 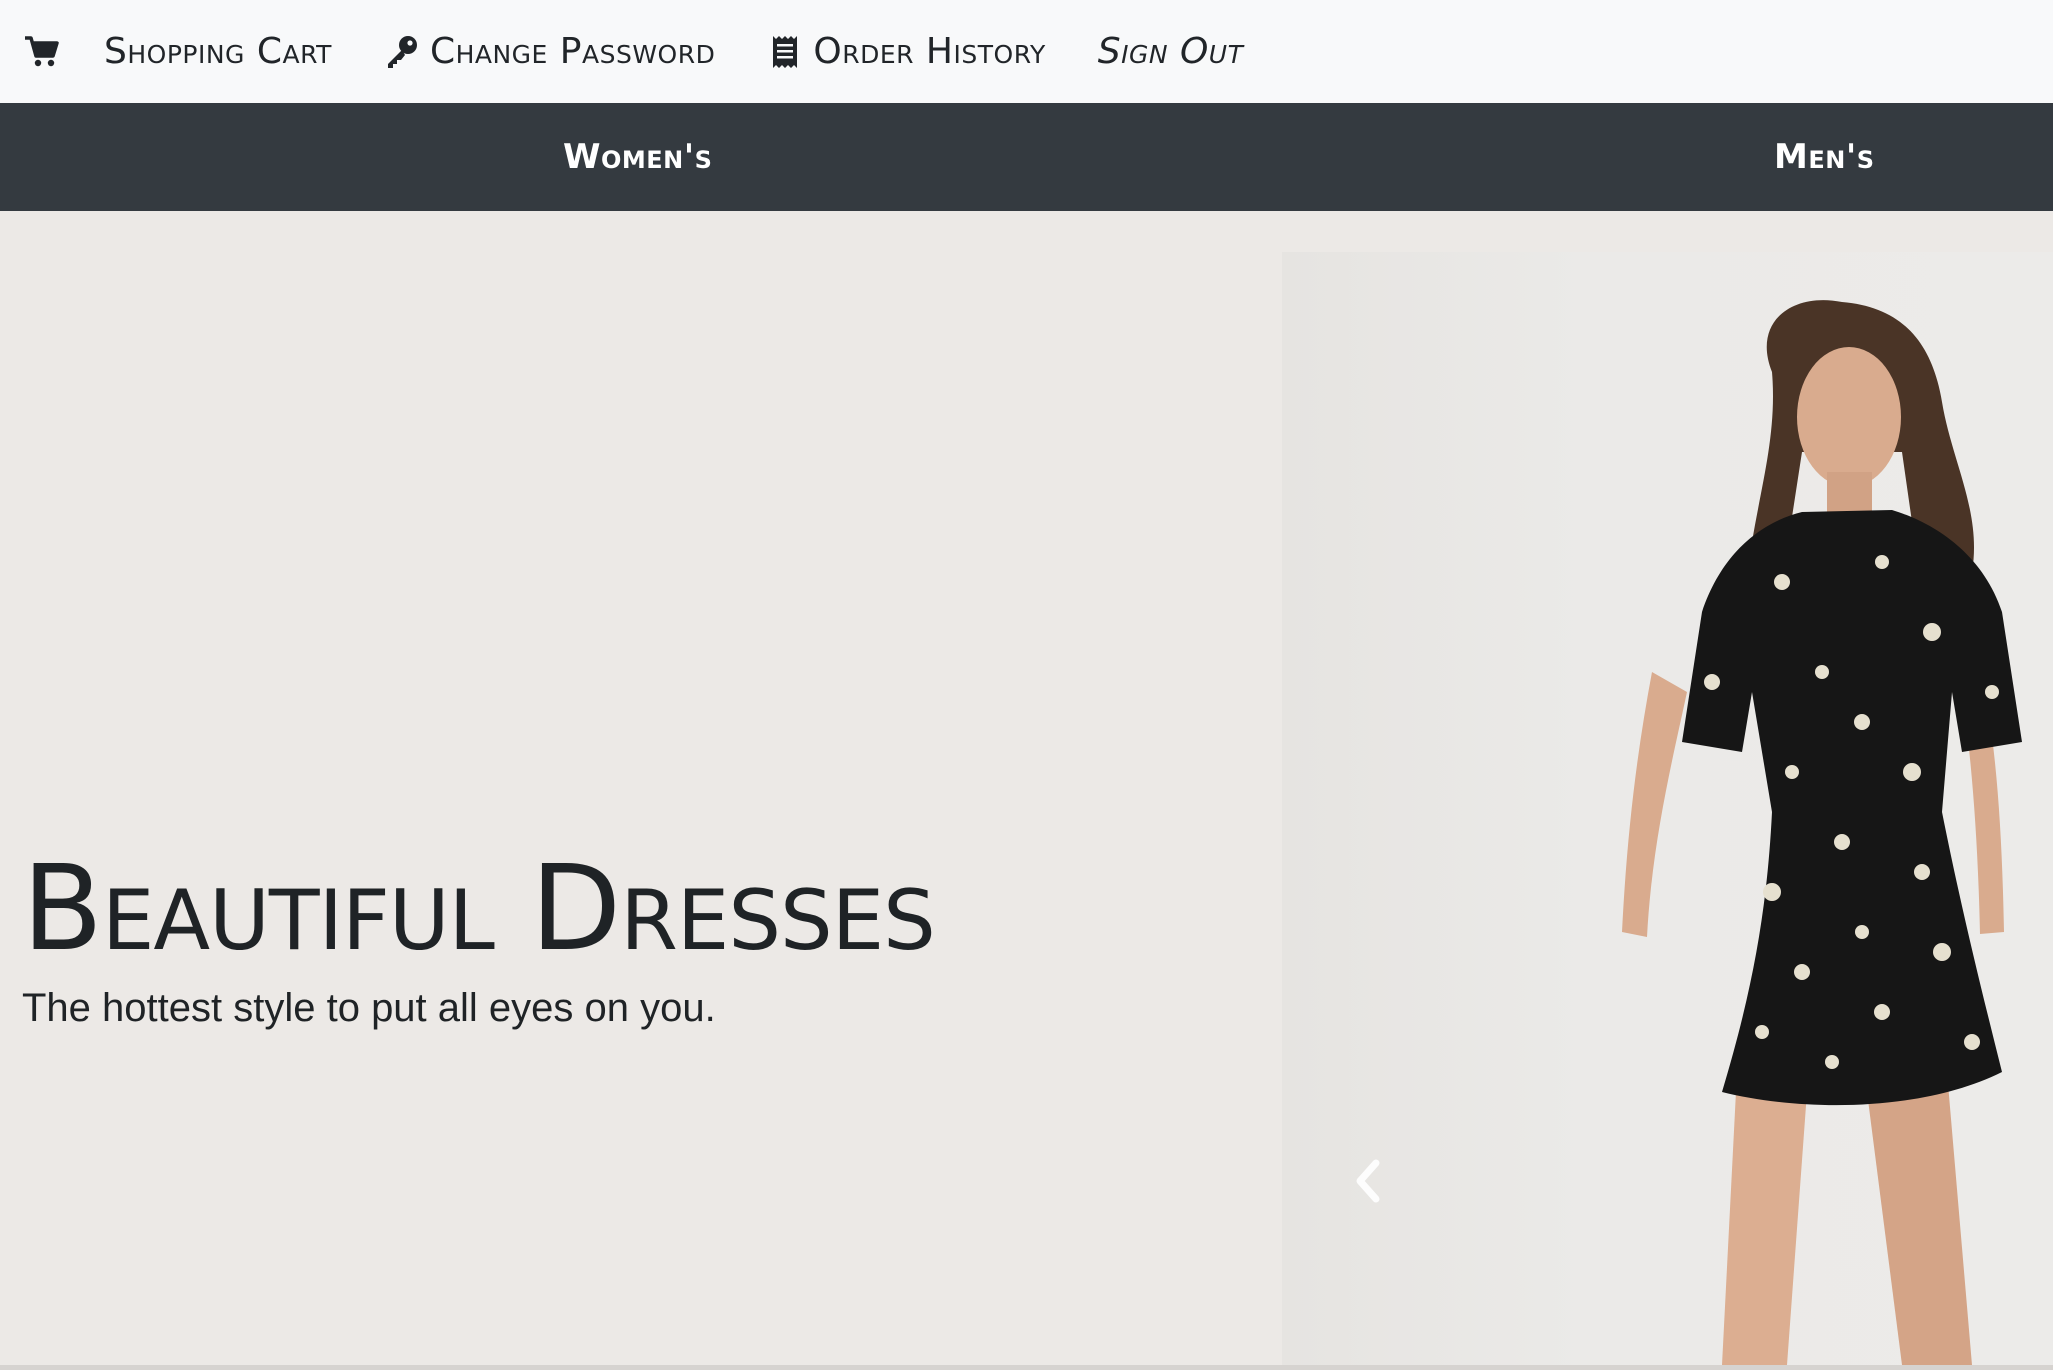 I want to click on hero-title: Beautiful Dresses, so click(x=479, y=908).